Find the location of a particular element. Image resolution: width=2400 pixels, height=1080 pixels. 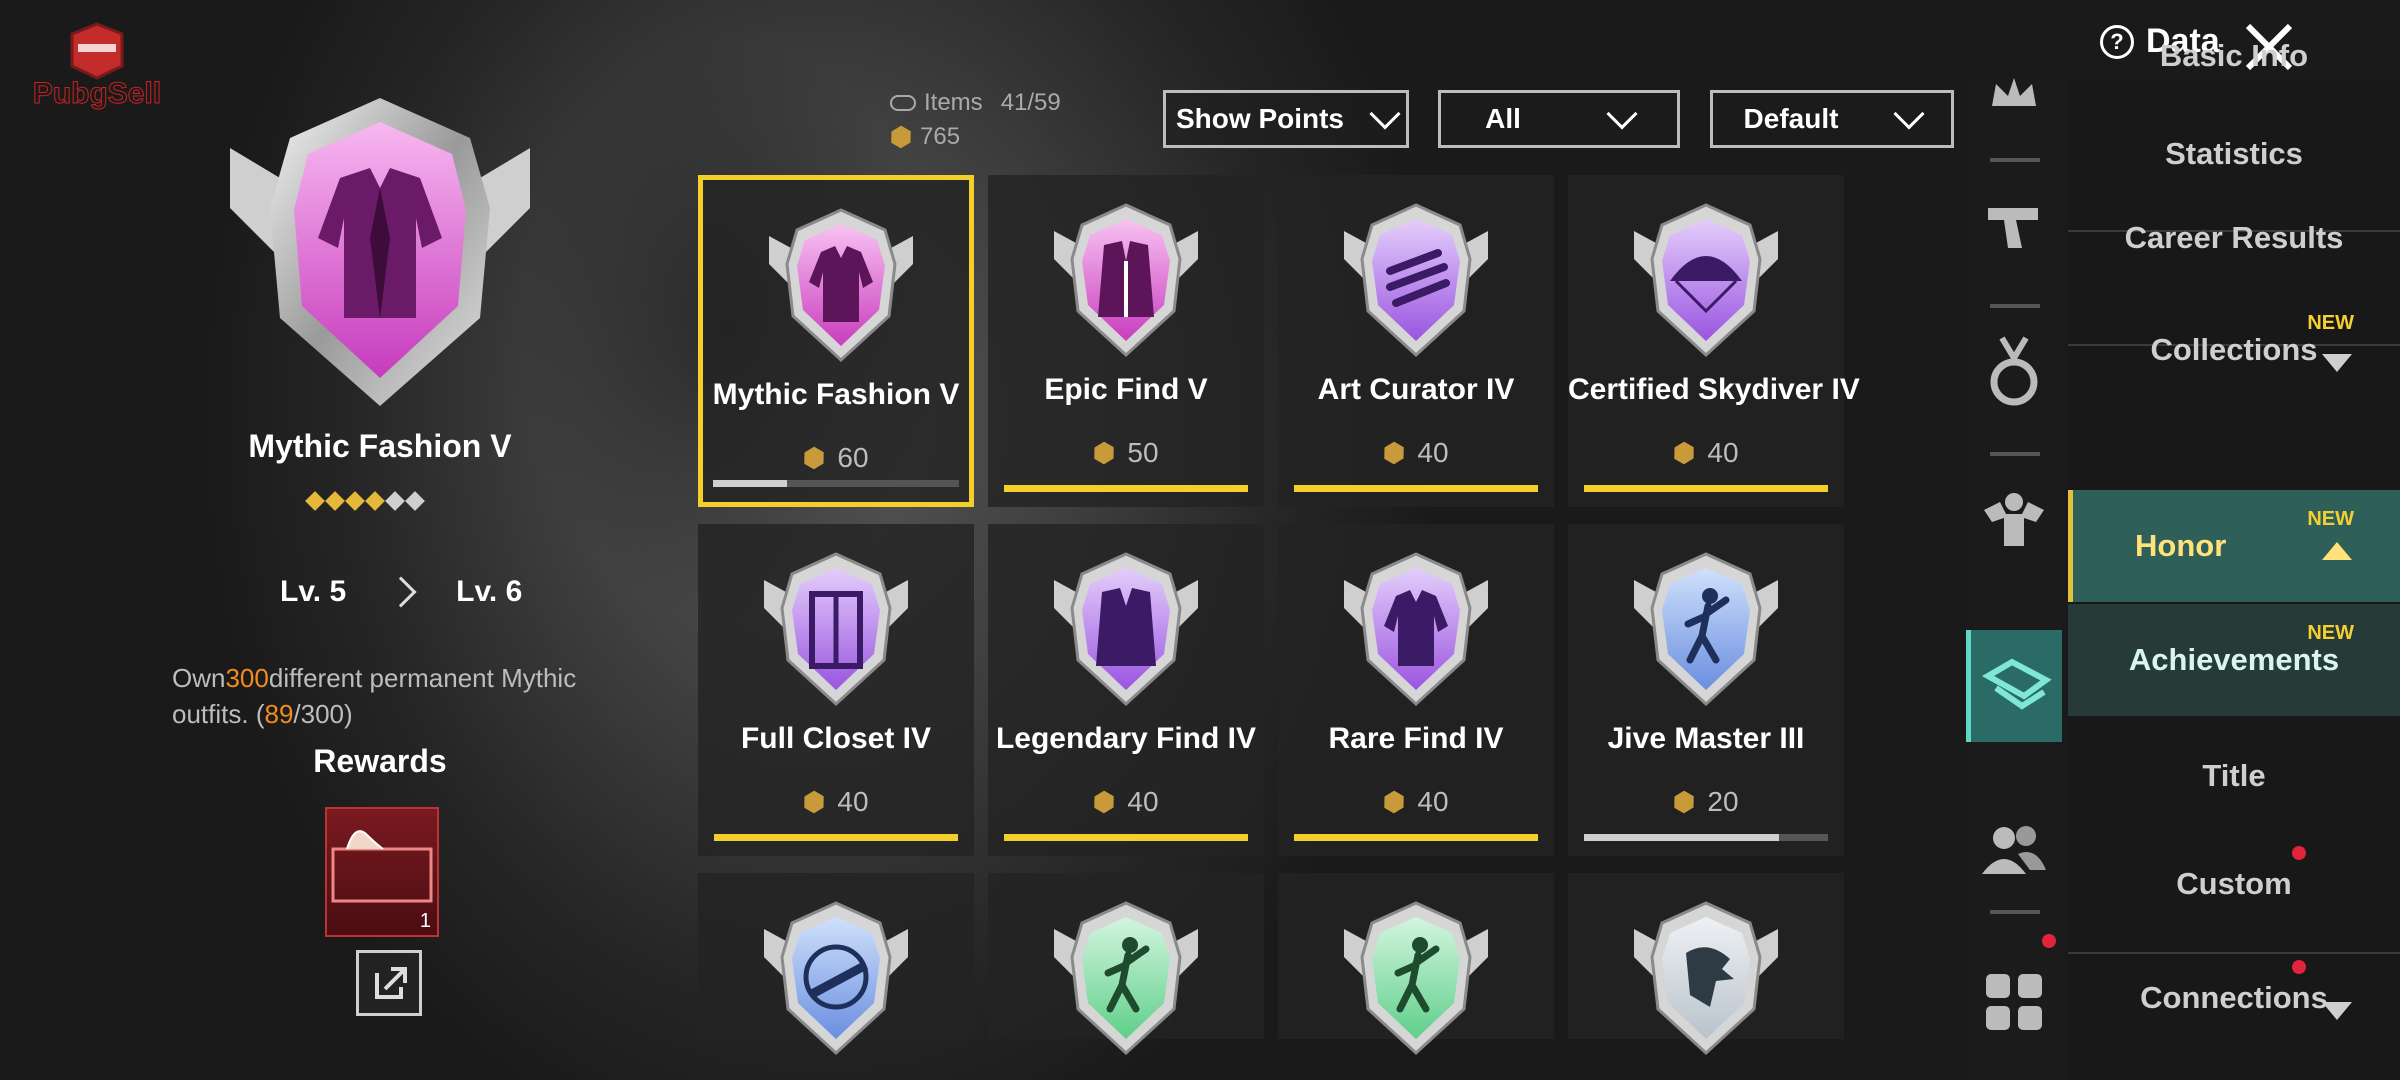

achievement-name: Rare Find IV is located at coordinates (1416, 738).